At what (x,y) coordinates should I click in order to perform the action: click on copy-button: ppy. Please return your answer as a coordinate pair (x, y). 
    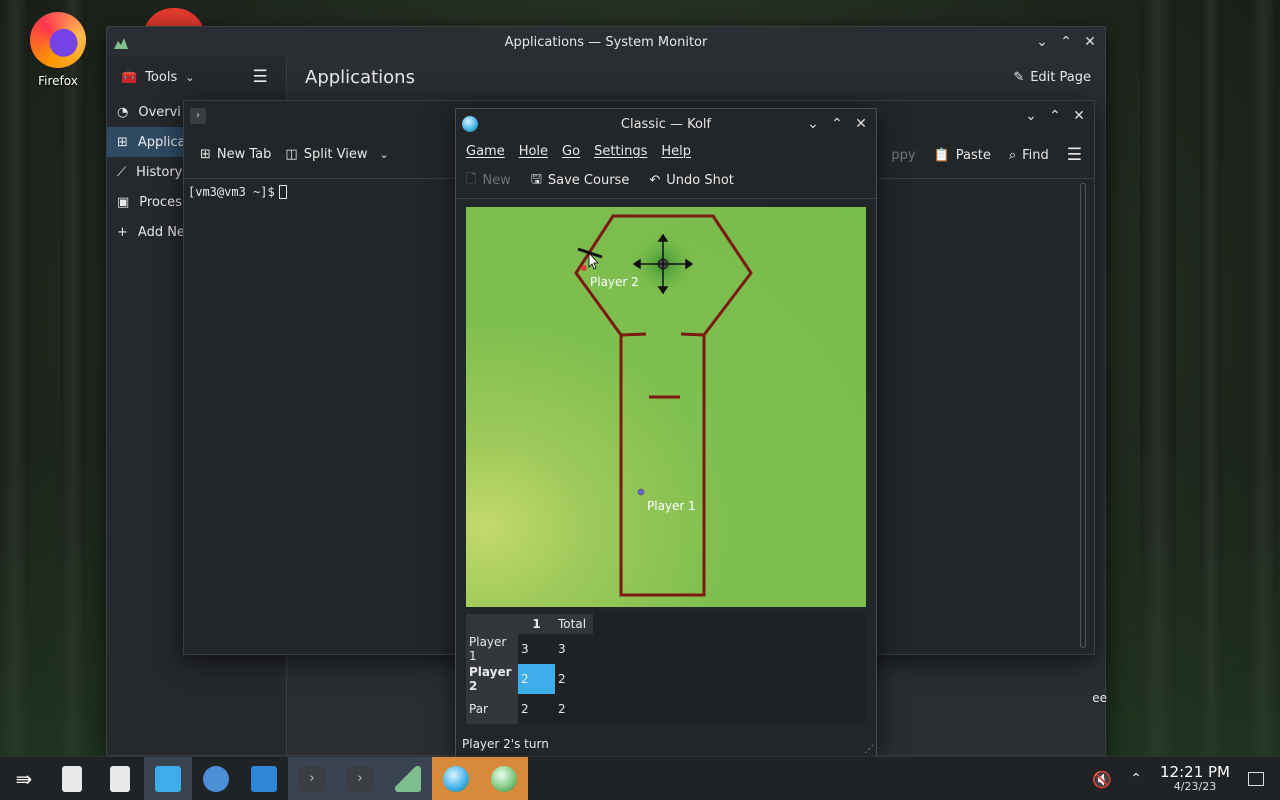
    Looking at the image, I should click on (903, 155).